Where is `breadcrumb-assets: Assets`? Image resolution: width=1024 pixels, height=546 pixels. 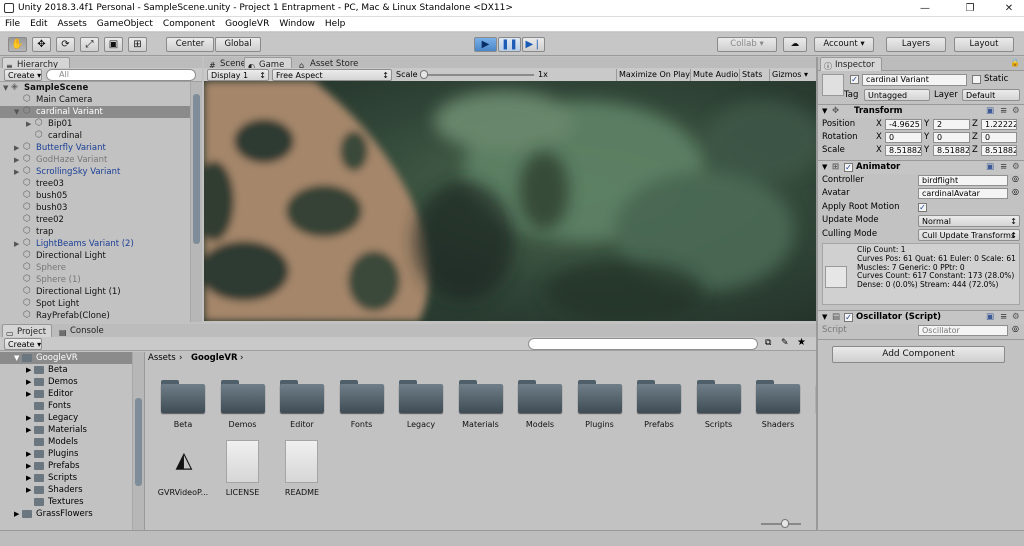 breadcrumb-assets: Assets is located at coordinates (162, 358).